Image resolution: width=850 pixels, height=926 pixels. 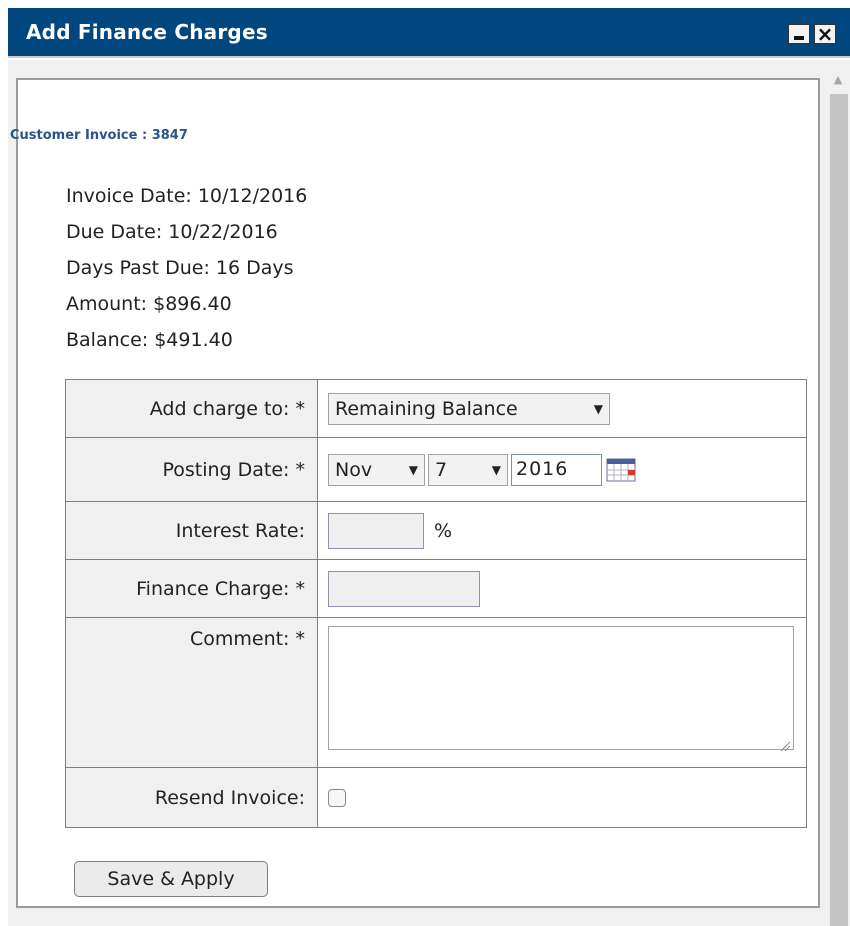 I want to click on row-interest-rate: Interest Rate: %, so click(x=436, y=530).